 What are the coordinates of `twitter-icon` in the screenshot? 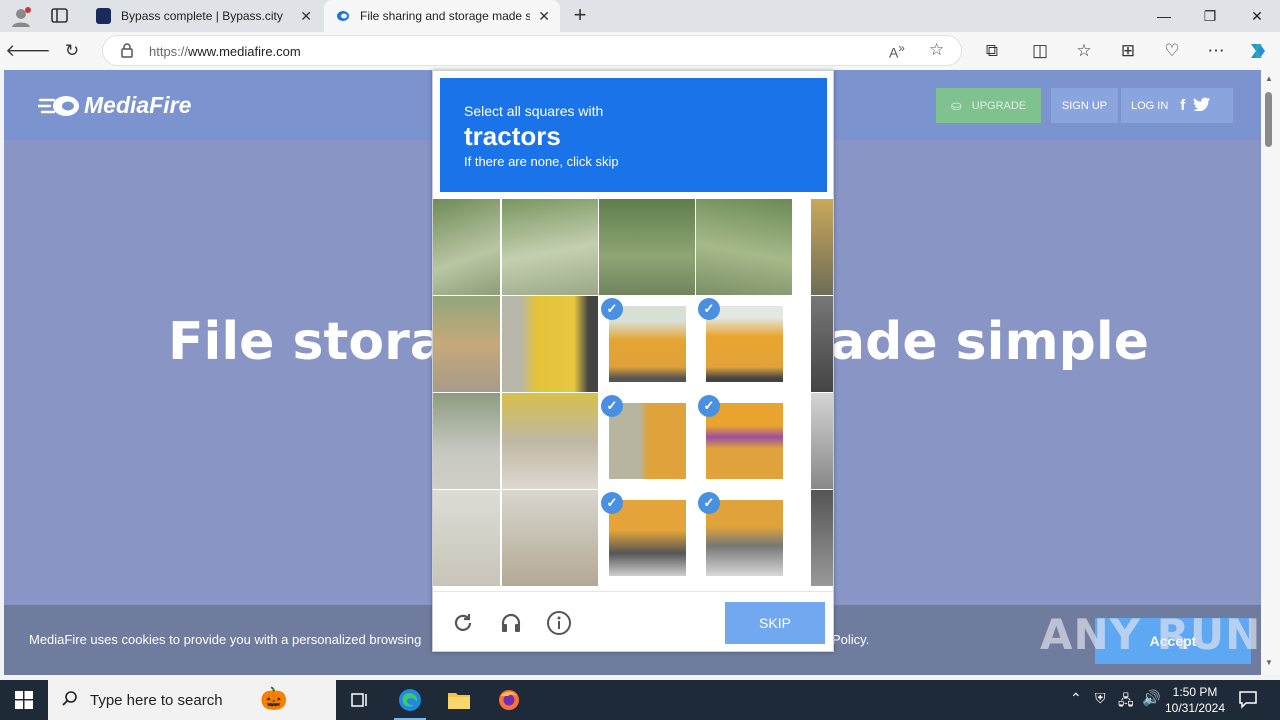 It's located at (1202, 105).